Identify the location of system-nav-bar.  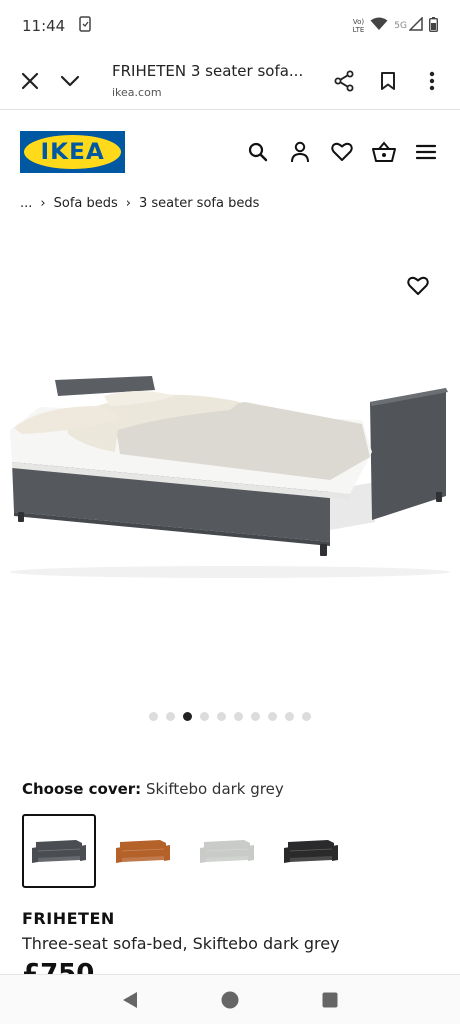
(230, 999).